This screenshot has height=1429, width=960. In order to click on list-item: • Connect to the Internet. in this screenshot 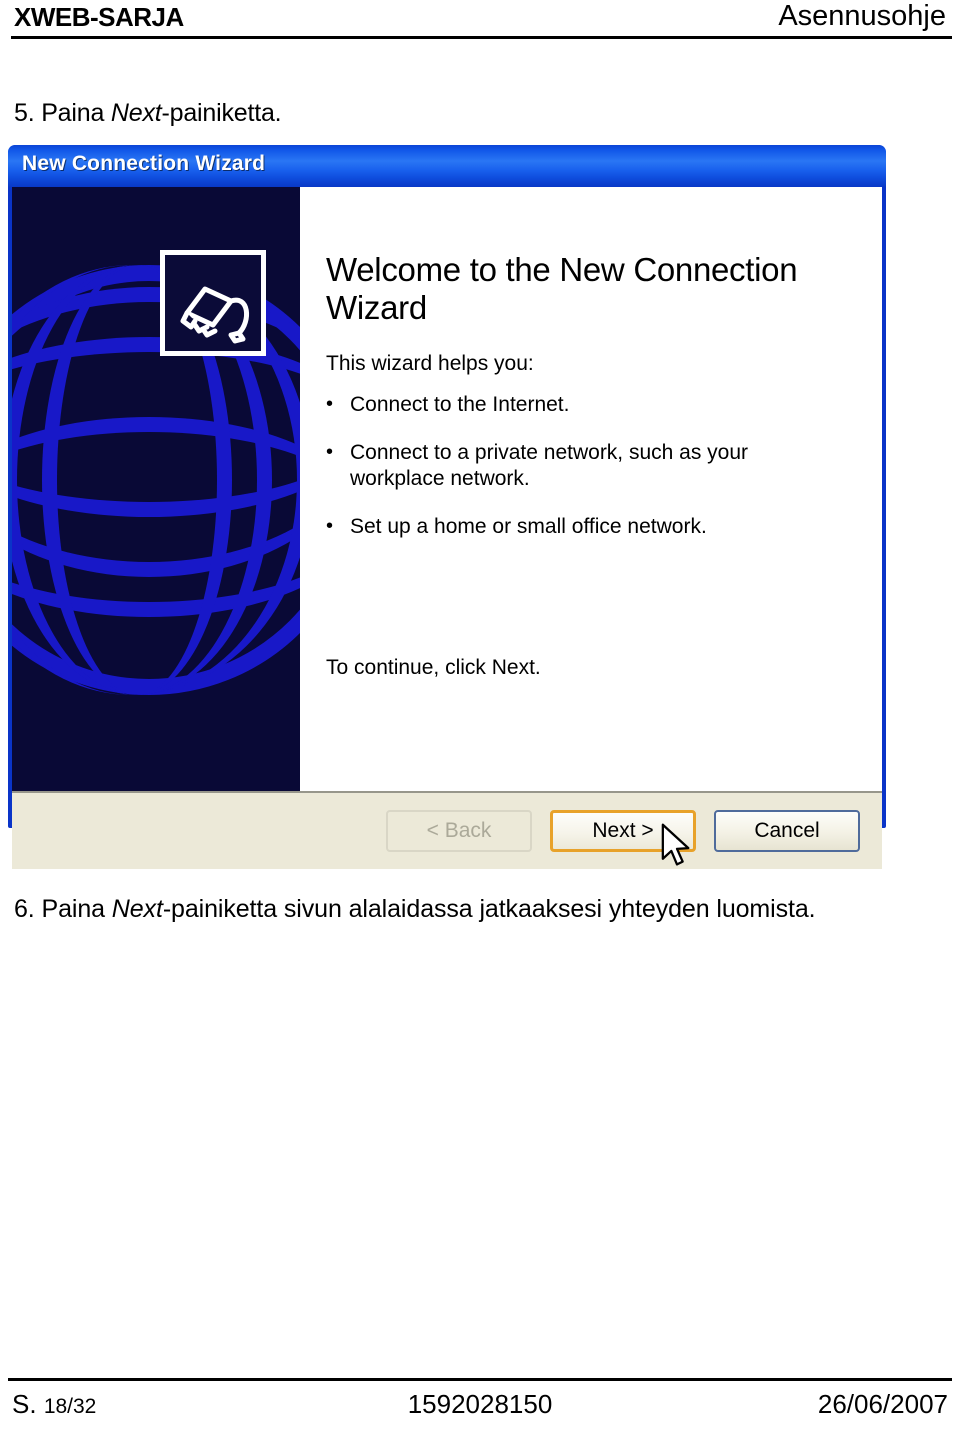, I will do `click(580, 405)`.